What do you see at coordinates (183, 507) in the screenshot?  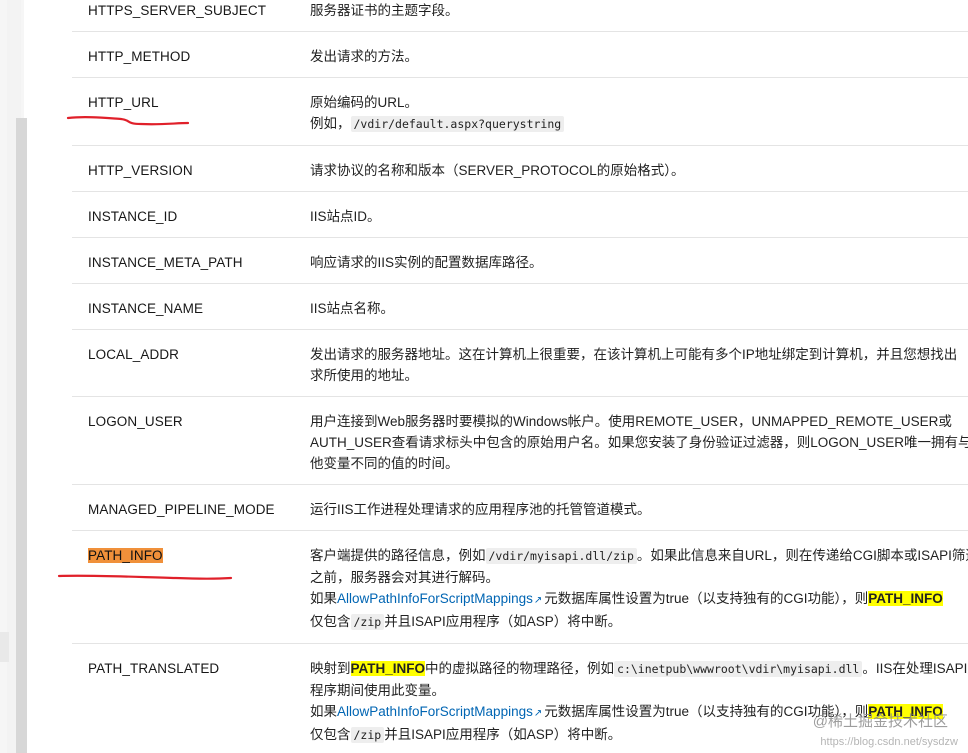 I see `variable-name: MANAGED_PIPELINE_MODE` at bounding box center [183, 507].